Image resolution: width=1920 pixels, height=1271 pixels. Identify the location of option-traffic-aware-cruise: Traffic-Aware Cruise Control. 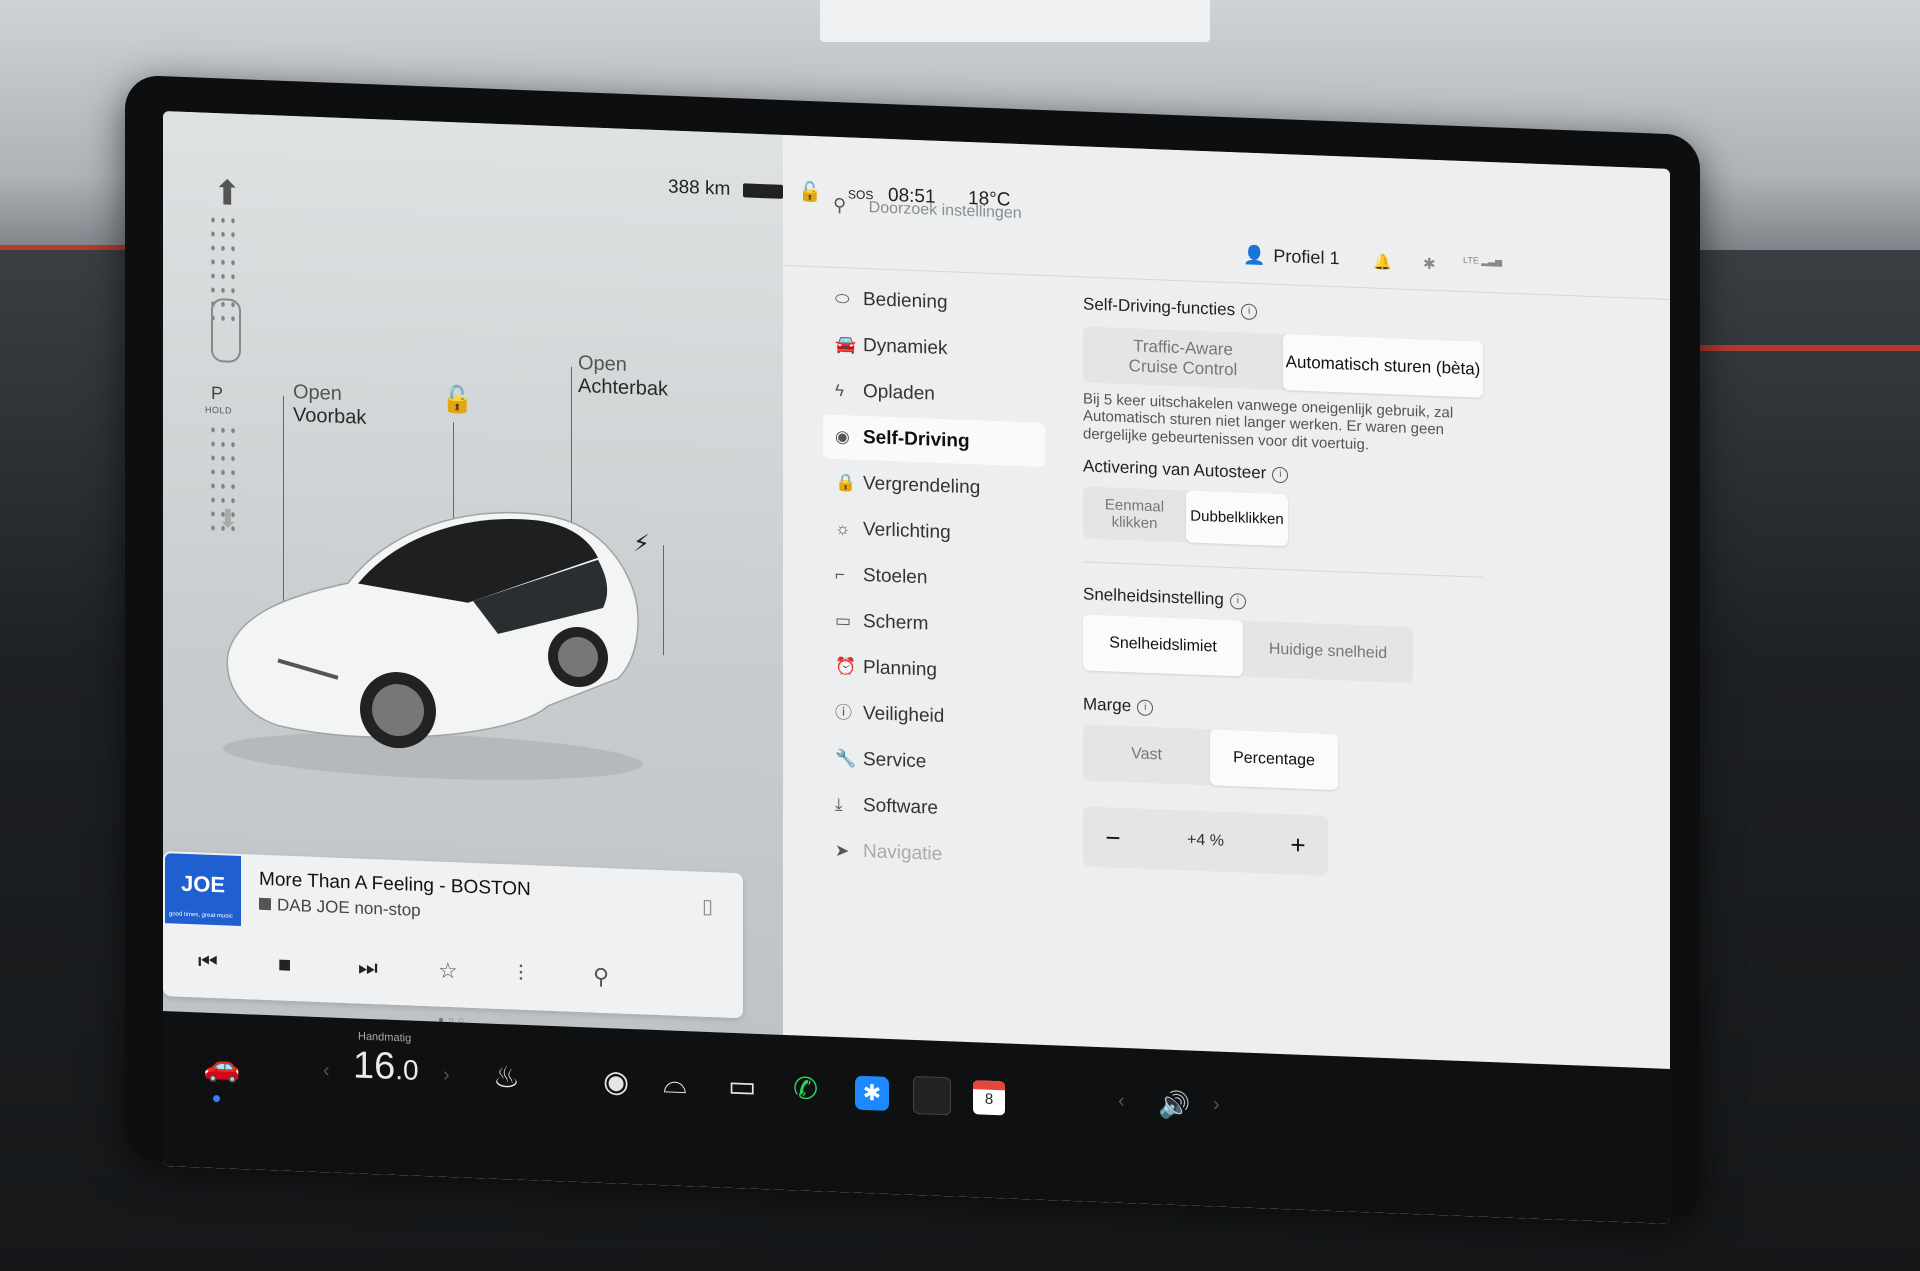
(1183, 358).